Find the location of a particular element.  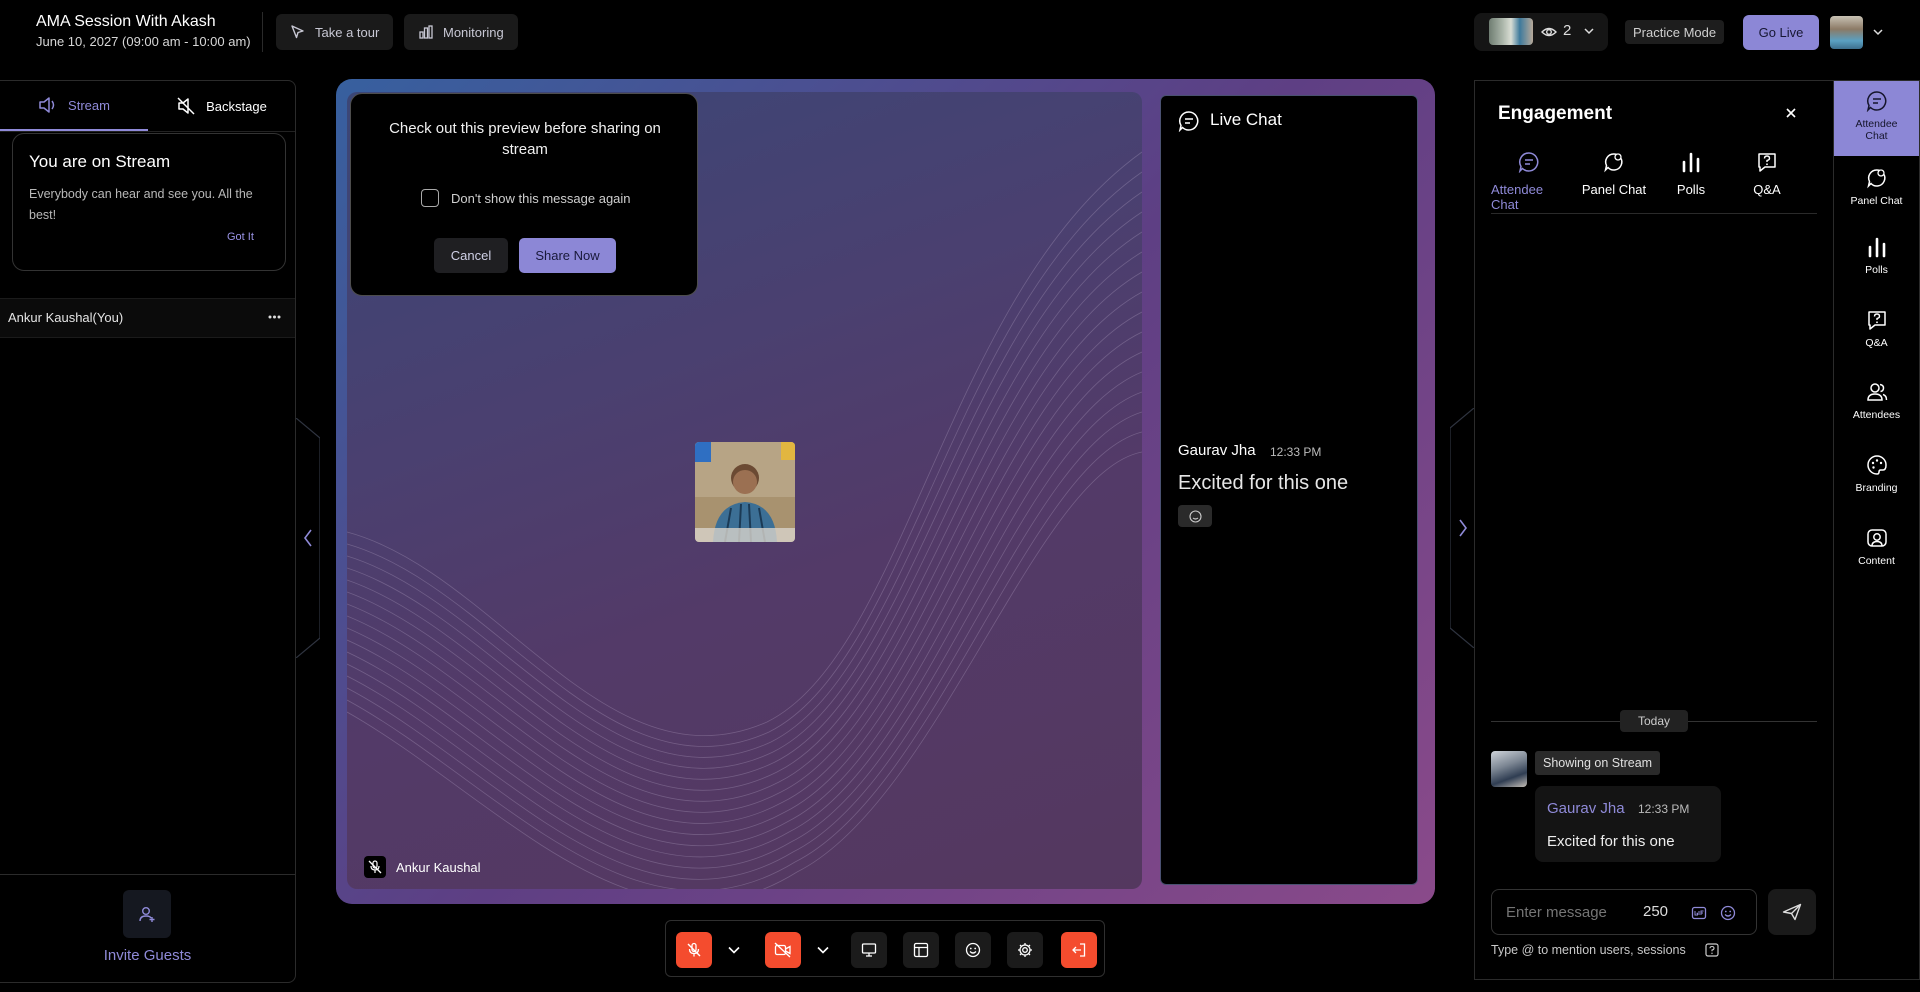

message-time: 12:33 PM is located at coordinates (1664, 809).